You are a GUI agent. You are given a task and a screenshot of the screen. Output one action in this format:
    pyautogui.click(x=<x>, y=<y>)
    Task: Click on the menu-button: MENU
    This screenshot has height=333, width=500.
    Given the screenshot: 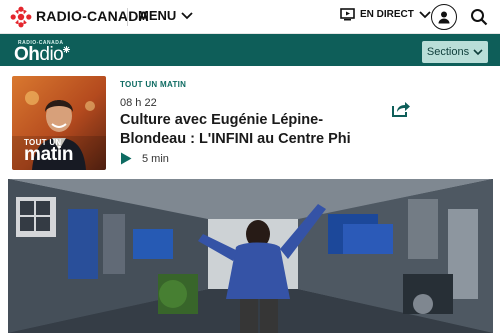 What is the action you would take?
    pyautogui.click(x=165, y=15)
    